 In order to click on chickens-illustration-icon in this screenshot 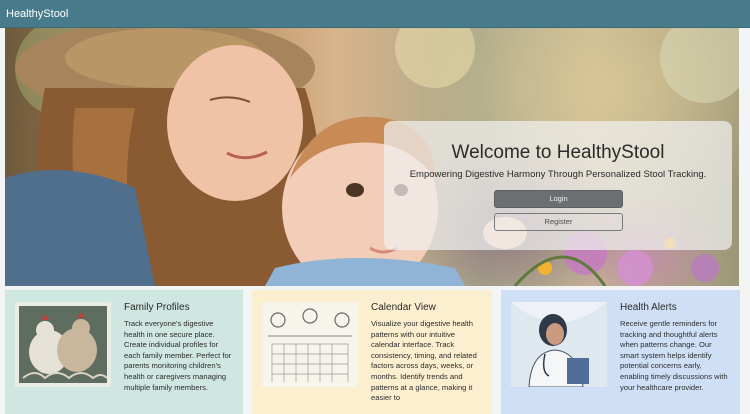, I will do `click(63, 344)`.